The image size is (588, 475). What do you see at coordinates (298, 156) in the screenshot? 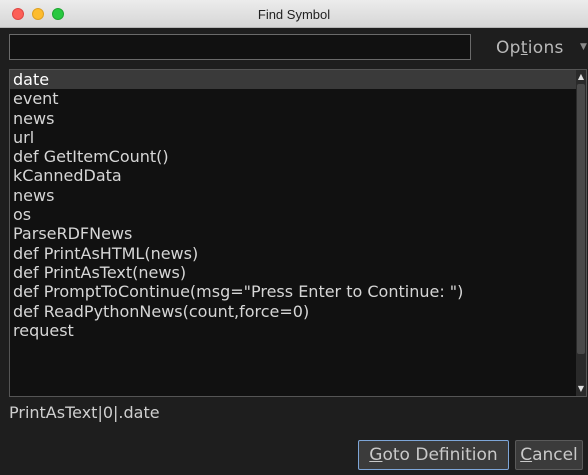
I see `symbol-list-item: def GetItemCount()` at bounding box center [298, 156].